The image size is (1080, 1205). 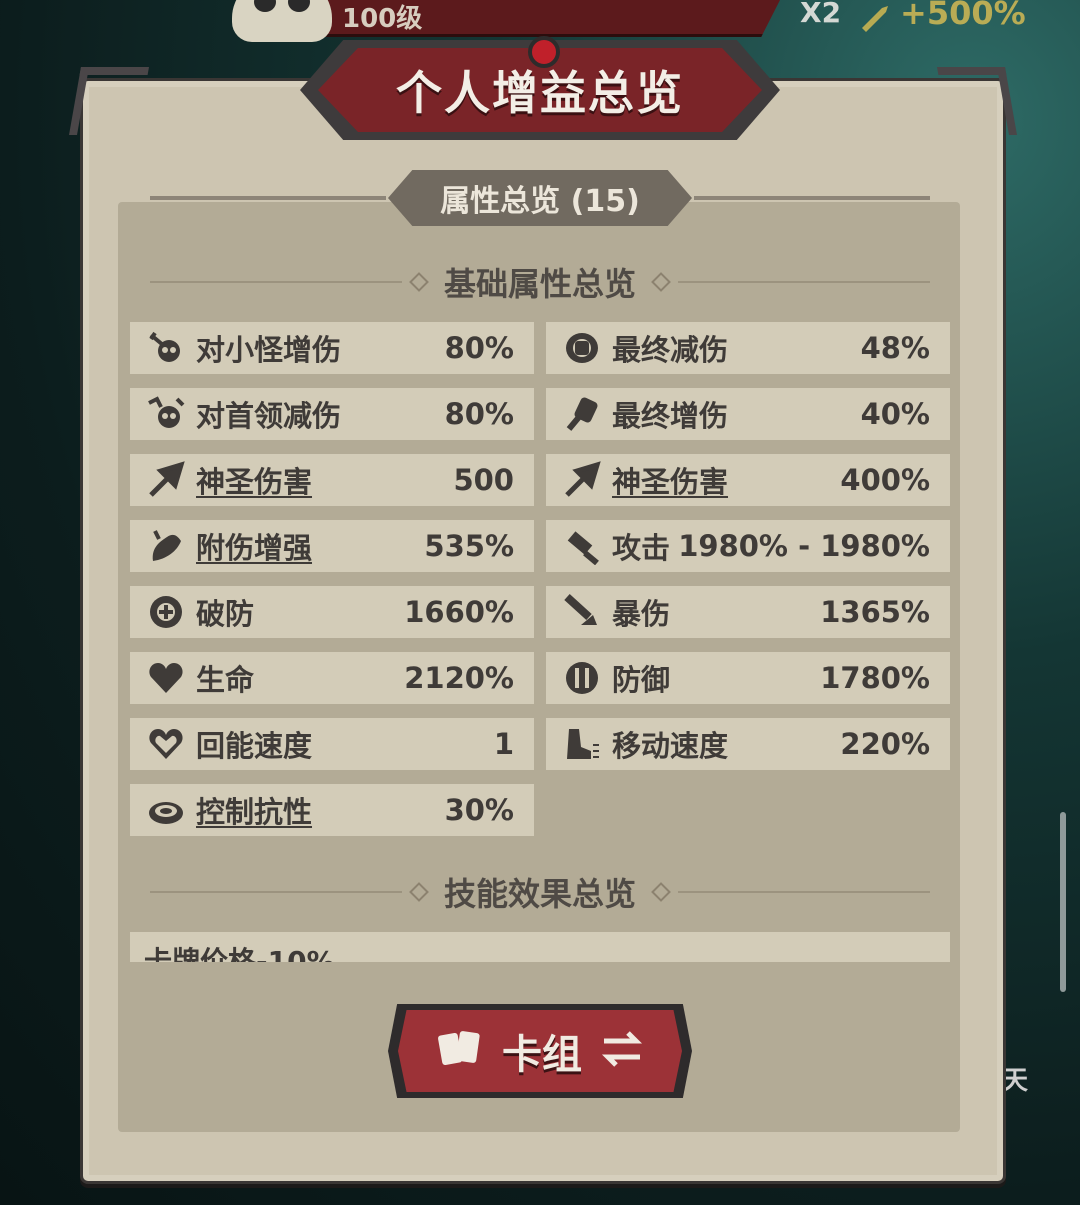 I want to click on attack-sword-icon, so click(x=582, y=546).